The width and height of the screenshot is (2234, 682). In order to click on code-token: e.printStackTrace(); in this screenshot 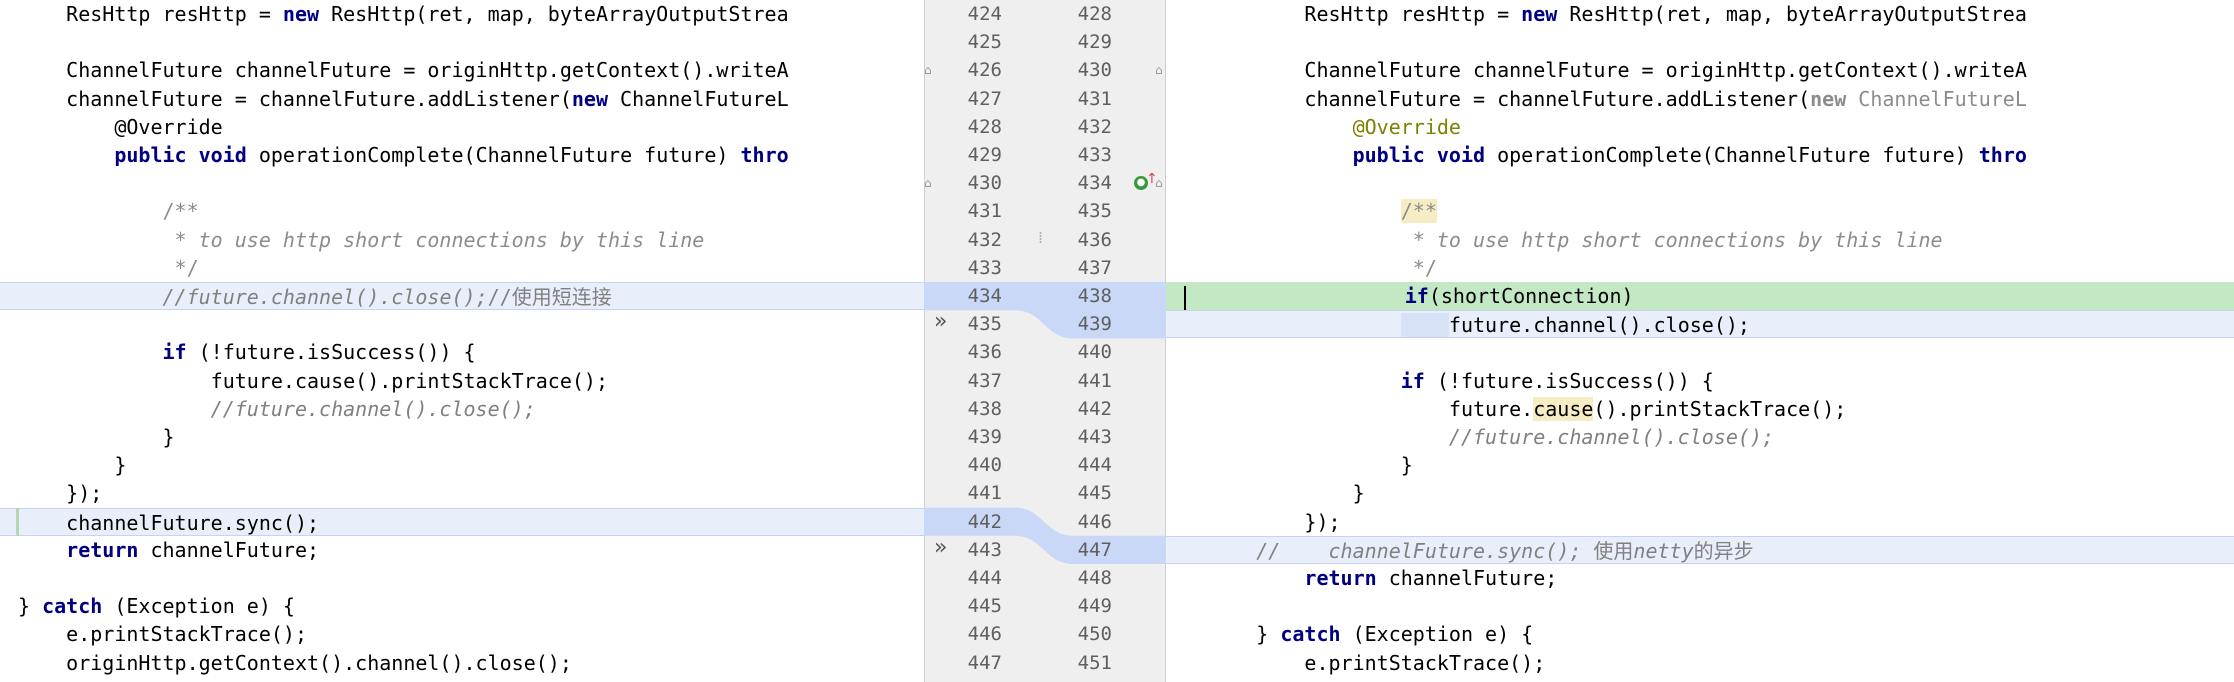, I will do `click(1365, 662)`.